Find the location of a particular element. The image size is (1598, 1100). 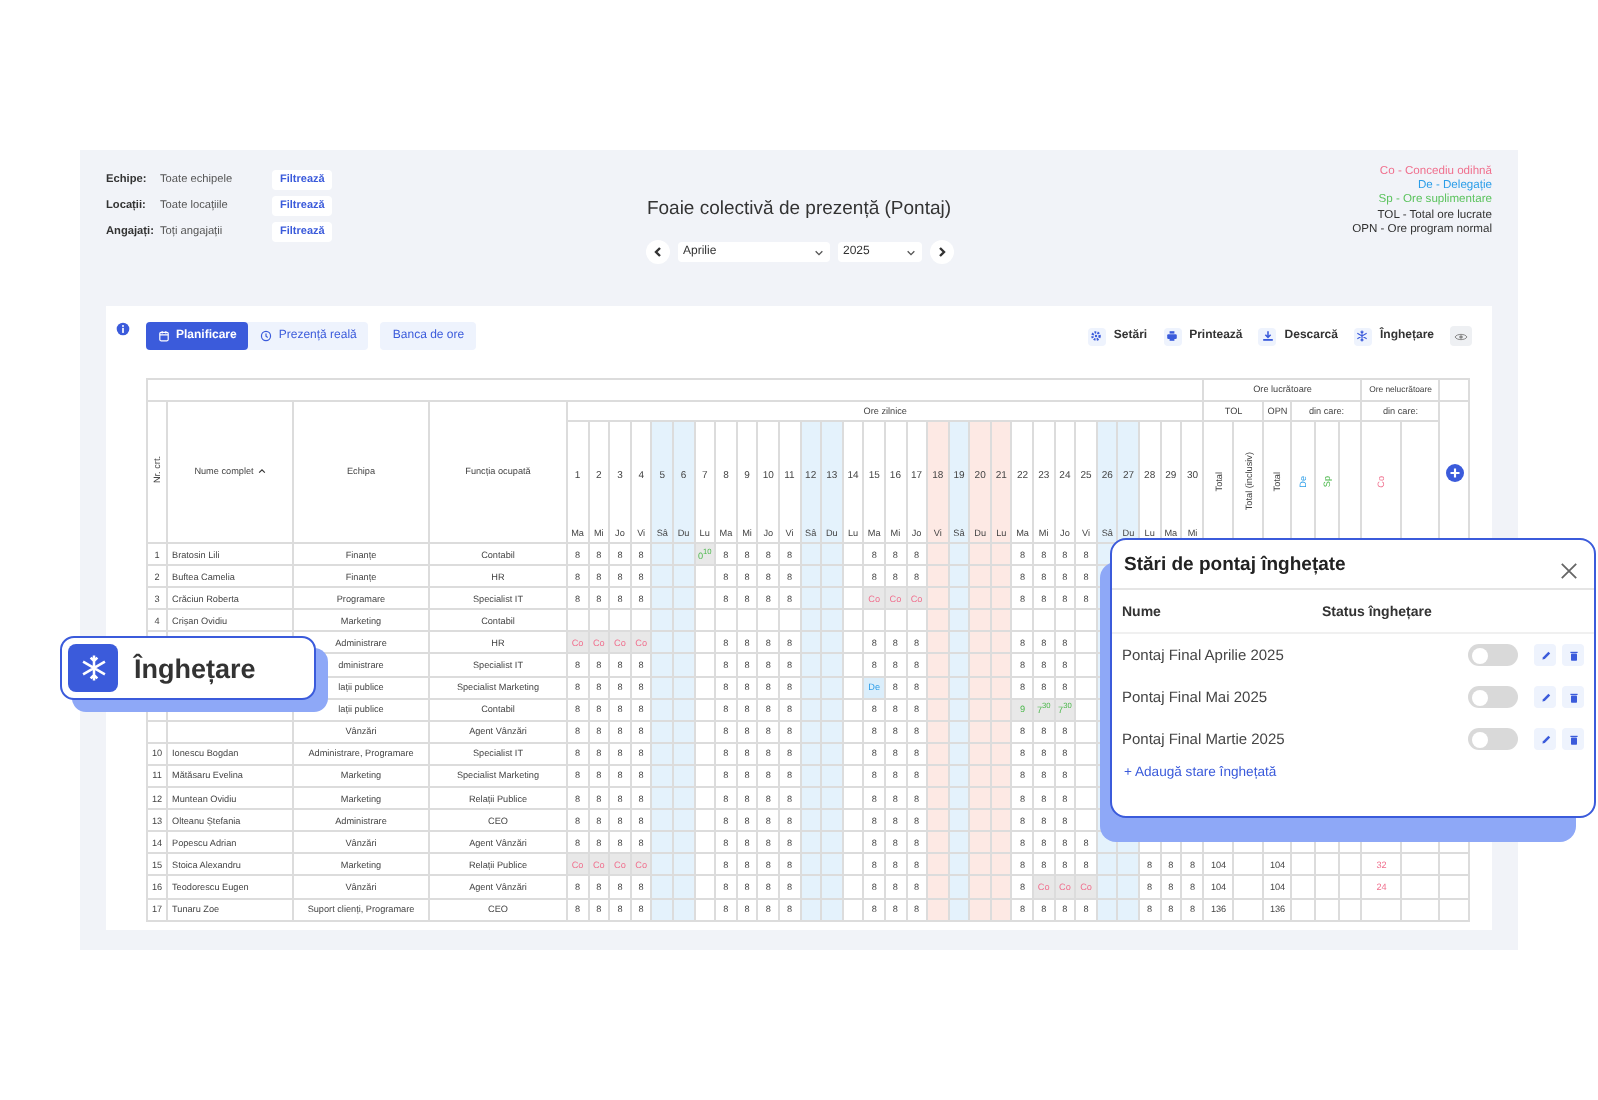

sort-icon is located at coordinates (261, 471).